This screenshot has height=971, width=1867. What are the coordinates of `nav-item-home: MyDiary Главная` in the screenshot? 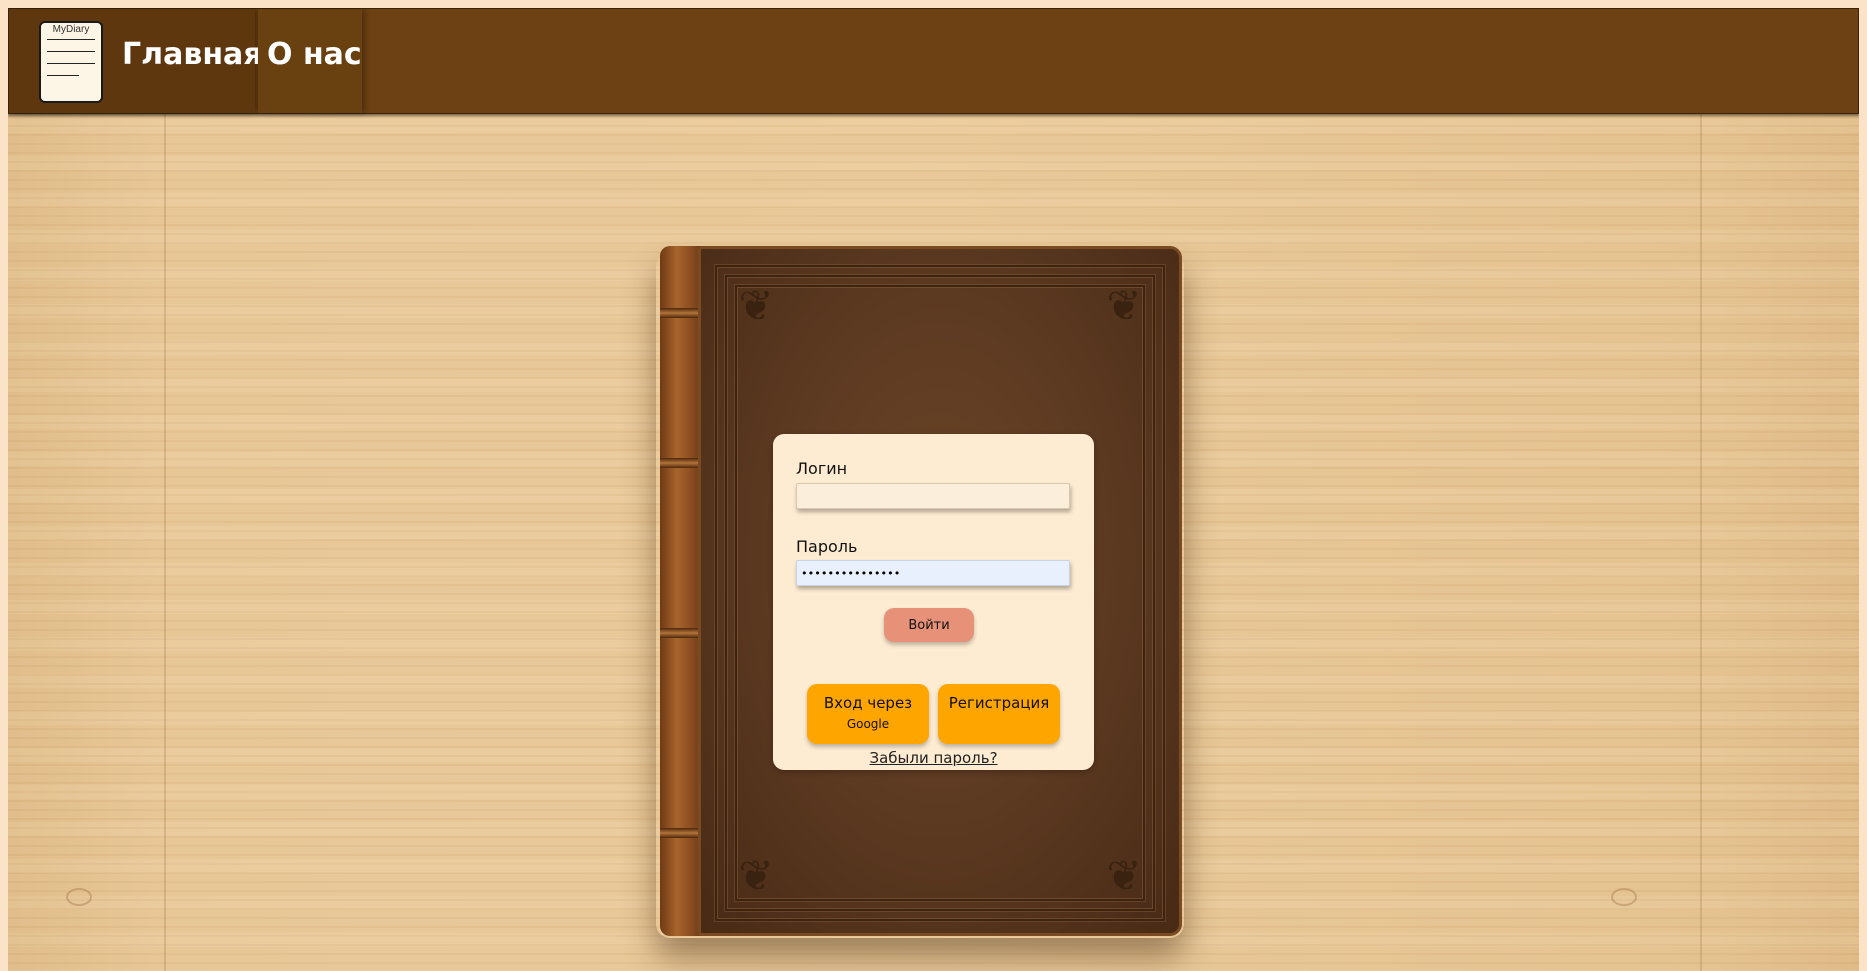 It's located at (136, 61).